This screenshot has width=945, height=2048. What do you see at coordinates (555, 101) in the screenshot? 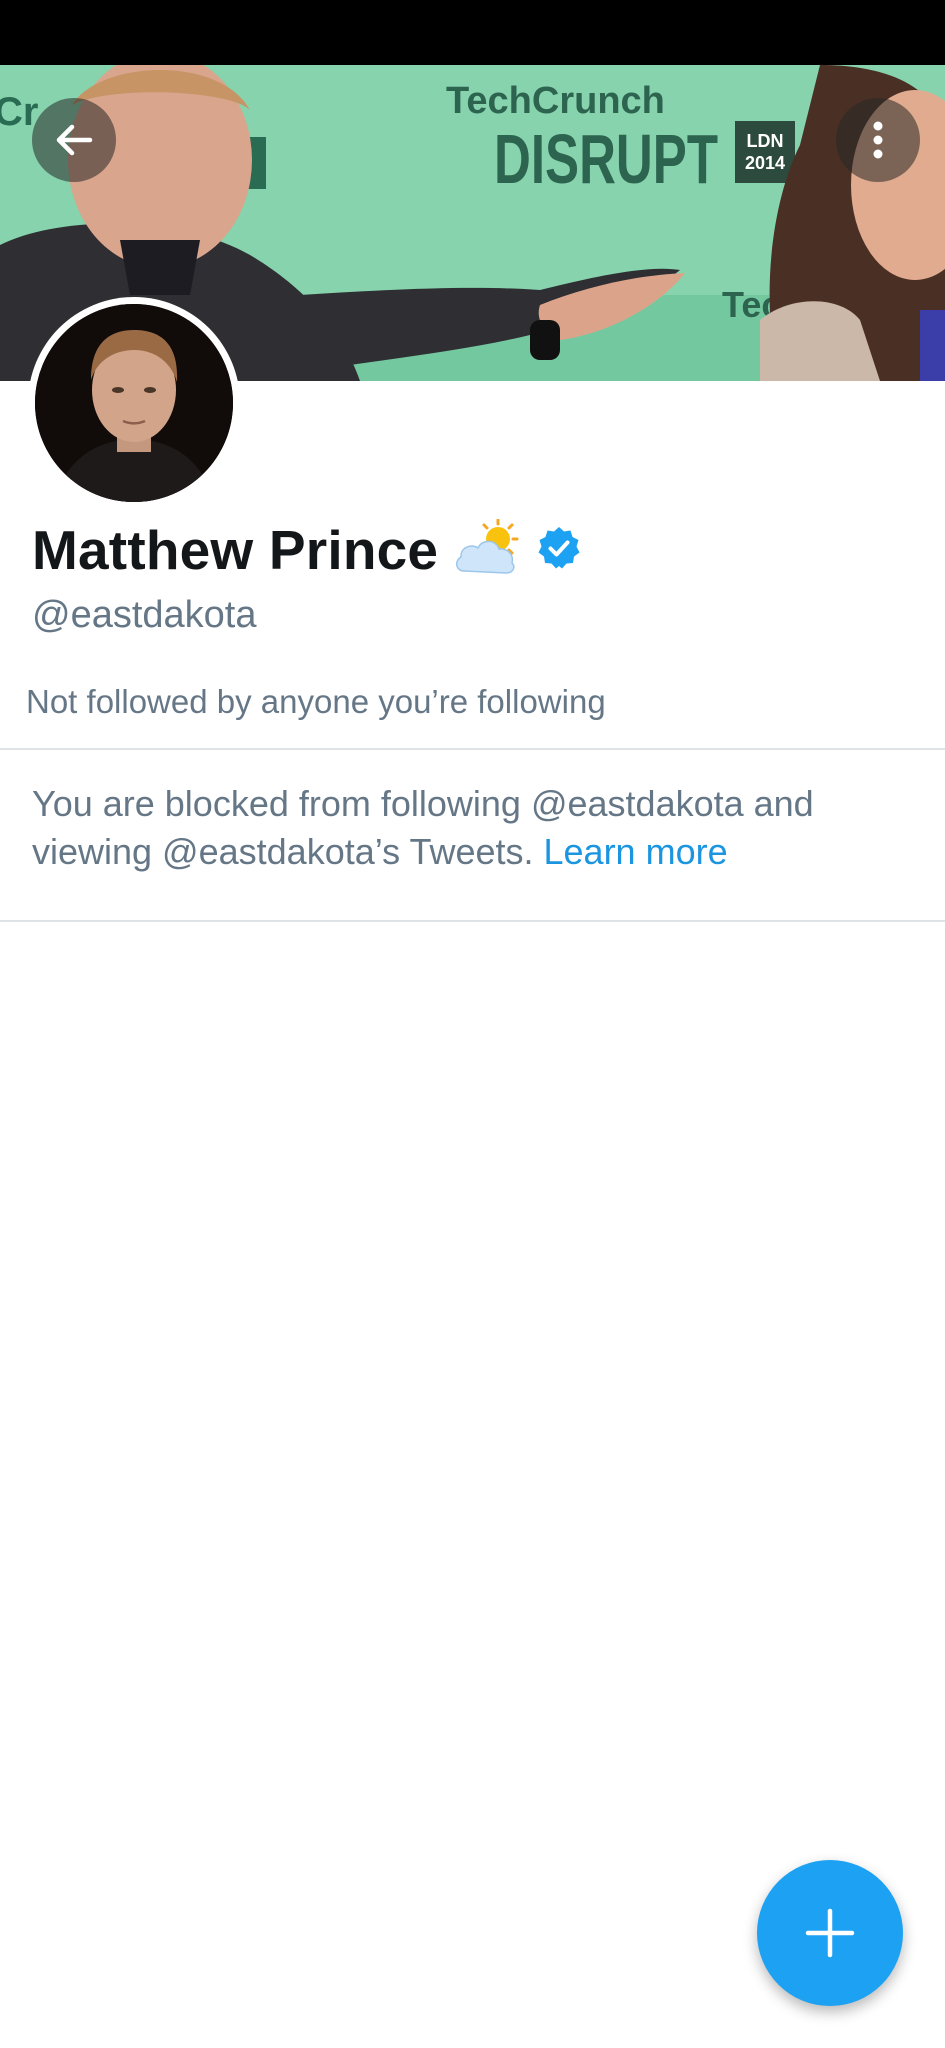
I see `banner-brand-text: TechCrunch` at bounding box center [555, 101].